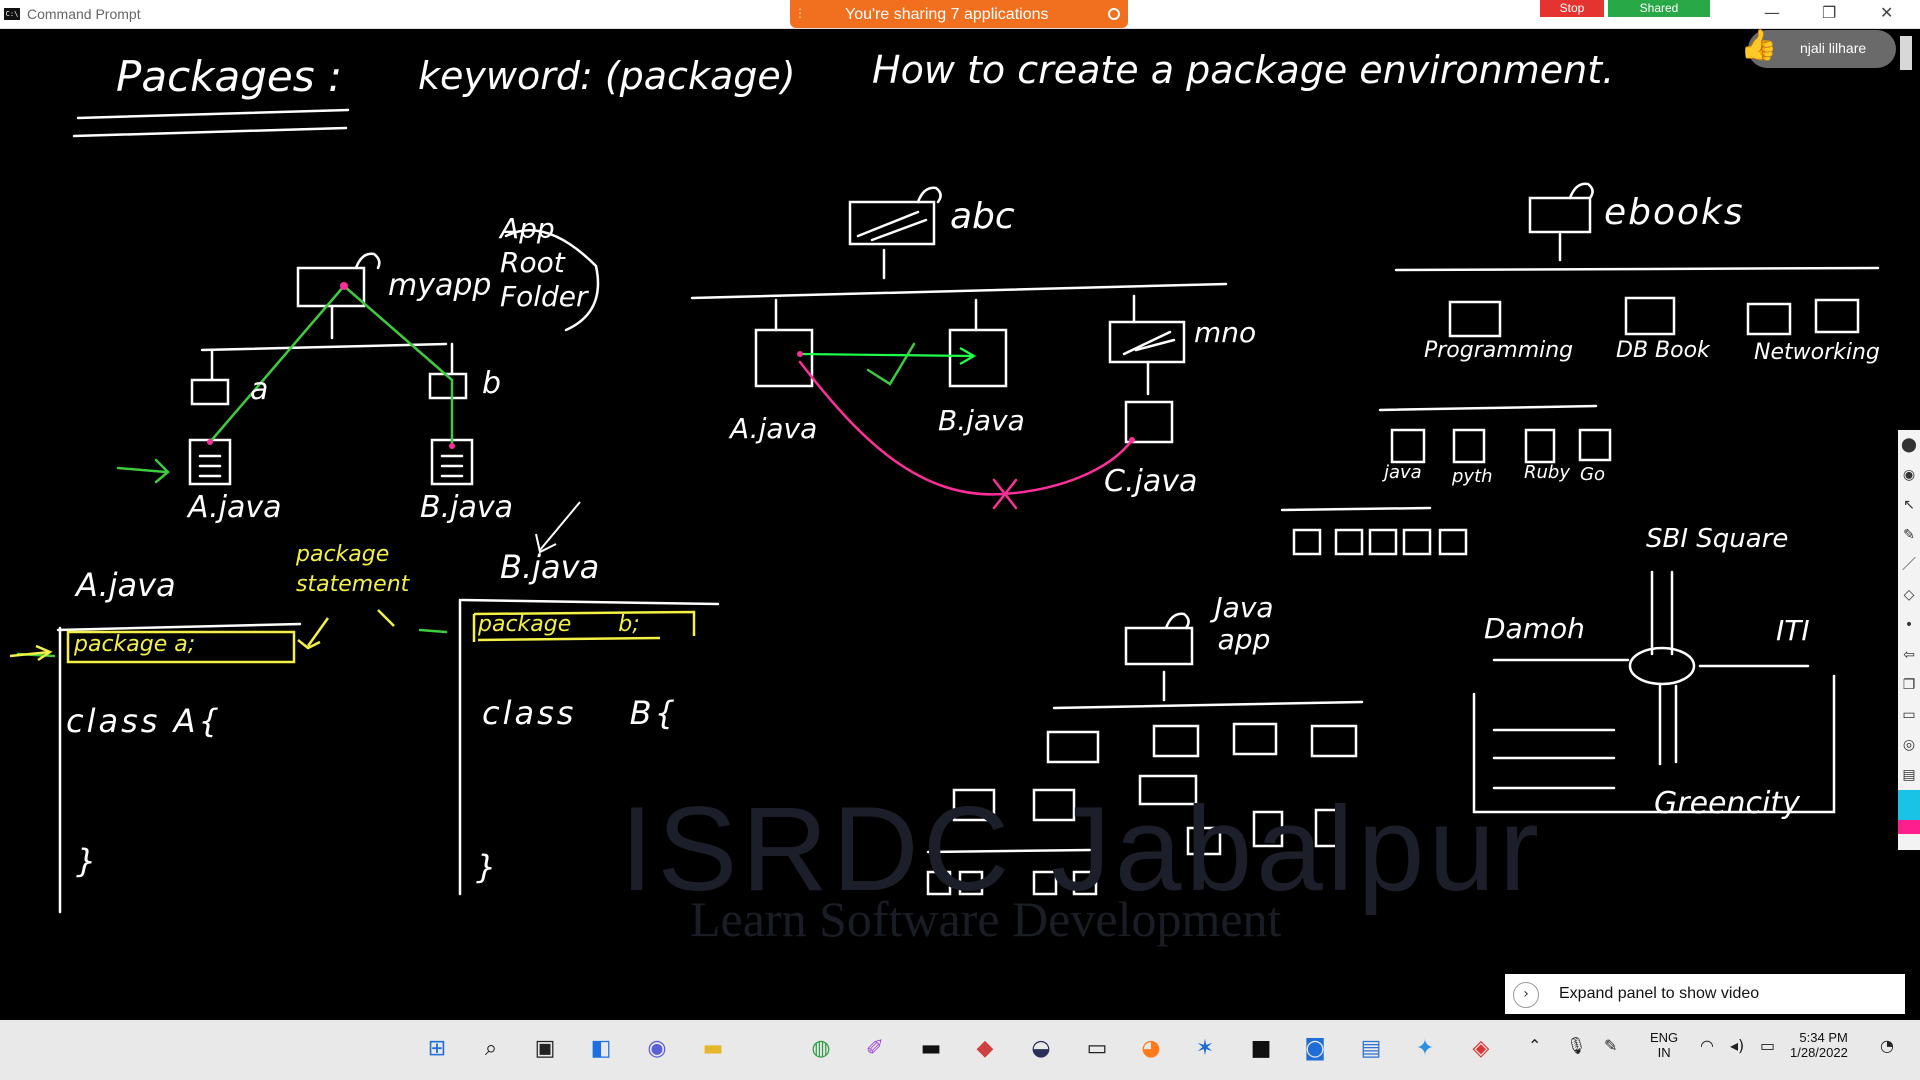 This screenshot has width=1920, height=1080. What do you see at coordinates (1833, 48) in the screenshot?
I see `presenter-name: njali lilhare` at bounding box center [1833, 48].